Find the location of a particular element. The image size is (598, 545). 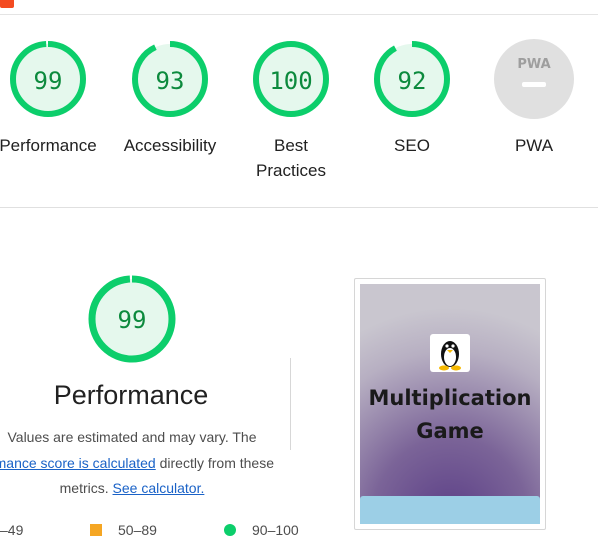

penguin-logo-icon is located at coordinates (450, 353).